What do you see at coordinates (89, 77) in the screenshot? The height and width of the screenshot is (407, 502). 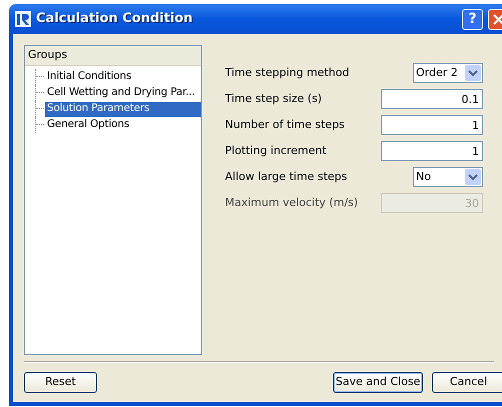 I see `tree-item: Initial Conditions` at bounding box center [89, 77].